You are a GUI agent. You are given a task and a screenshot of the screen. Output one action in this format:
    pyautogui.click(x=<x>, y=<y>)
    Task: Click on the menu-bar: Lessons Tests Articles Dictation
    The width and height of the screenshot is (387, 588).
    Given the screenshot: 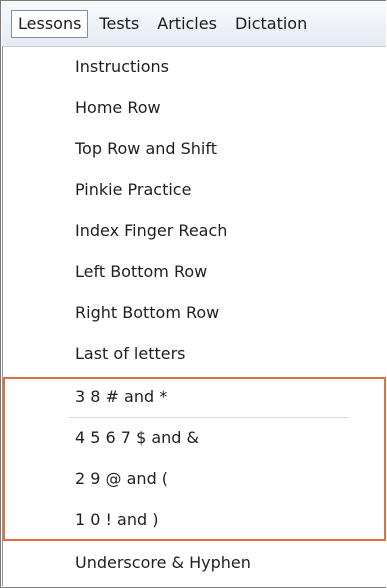 What is the action you would take?
    pyautogui.click(x=194, y=24)
    